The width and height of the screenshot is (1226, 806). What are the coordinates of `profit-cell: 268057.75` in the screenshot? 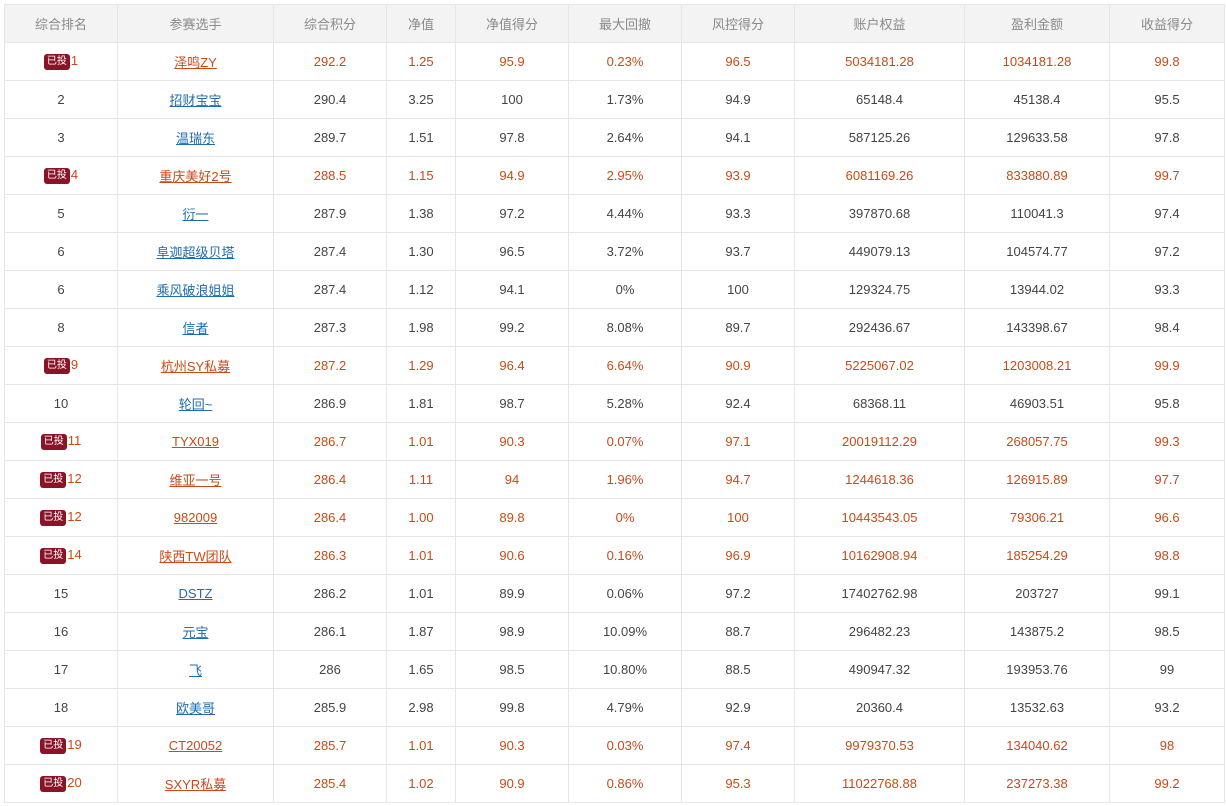 It's located at (1037, 441).